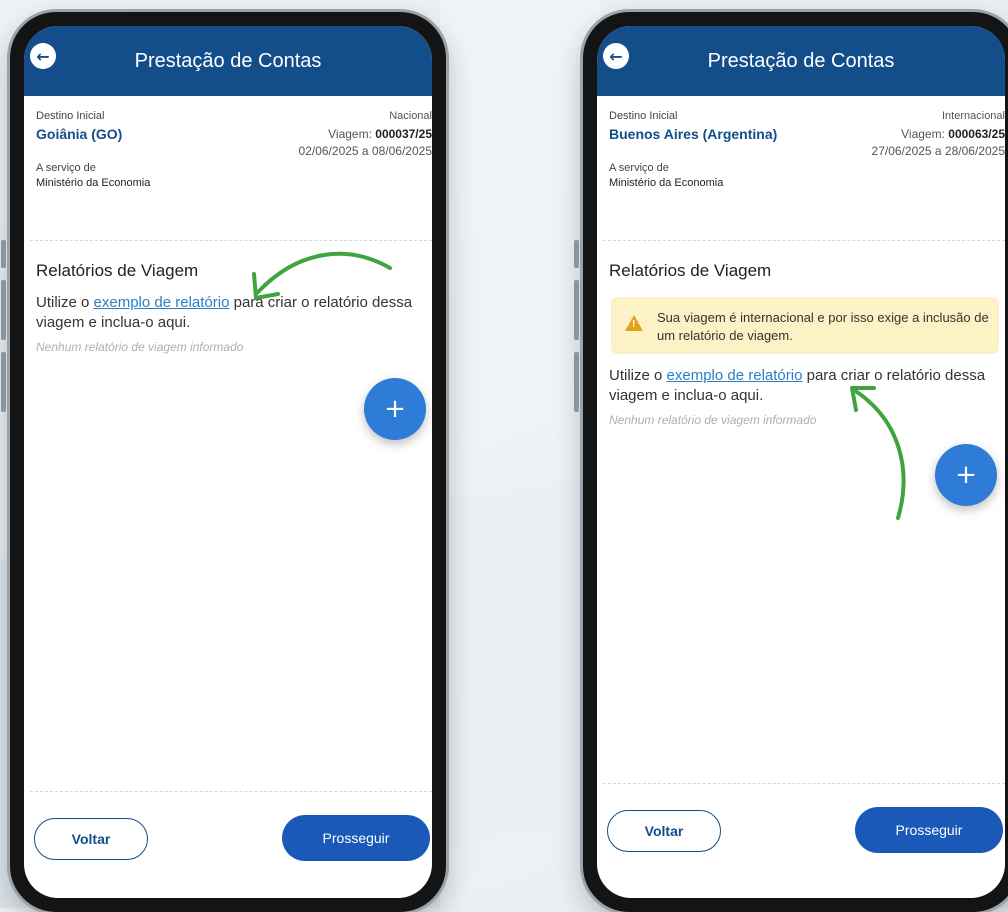 This screenshot has height=912, width=1008. Describe the element at coordinates (976, 134) in the screenshot. I see `trip-number: 000063/25` at that location.